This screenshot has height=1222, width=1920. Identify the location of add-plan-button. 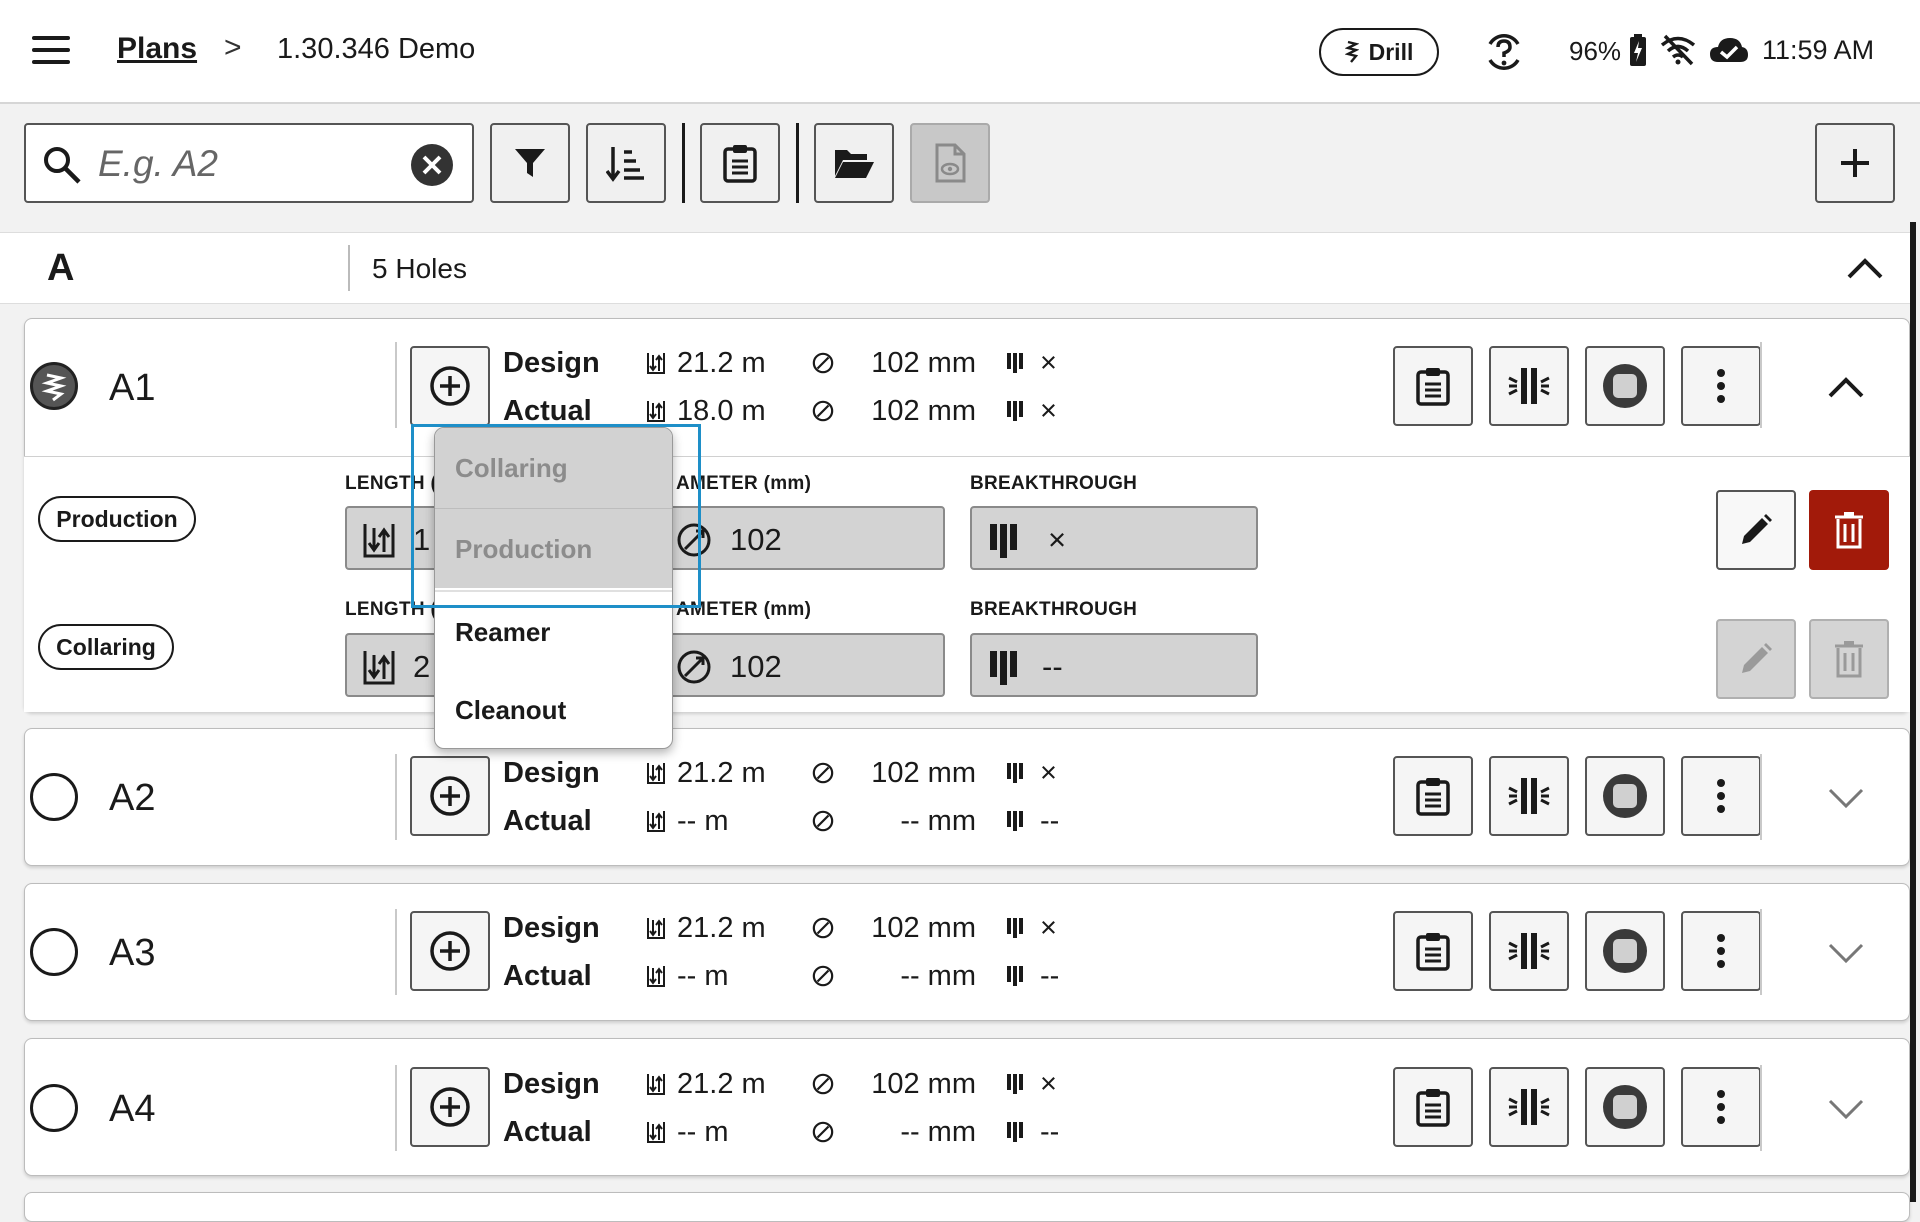
(1855, 163).